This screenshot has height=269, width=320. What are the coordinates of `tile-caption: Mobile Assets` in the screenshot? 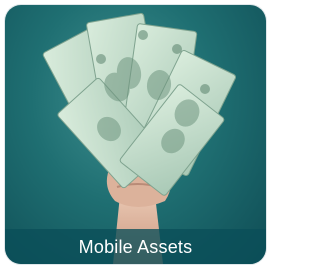 It's located at (135, 246).